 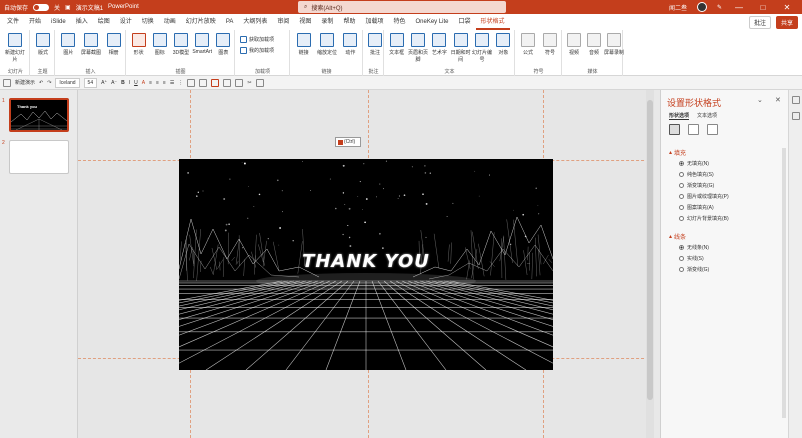 I want to click on ribbon-button: 链接, so click(x=303, y=44).